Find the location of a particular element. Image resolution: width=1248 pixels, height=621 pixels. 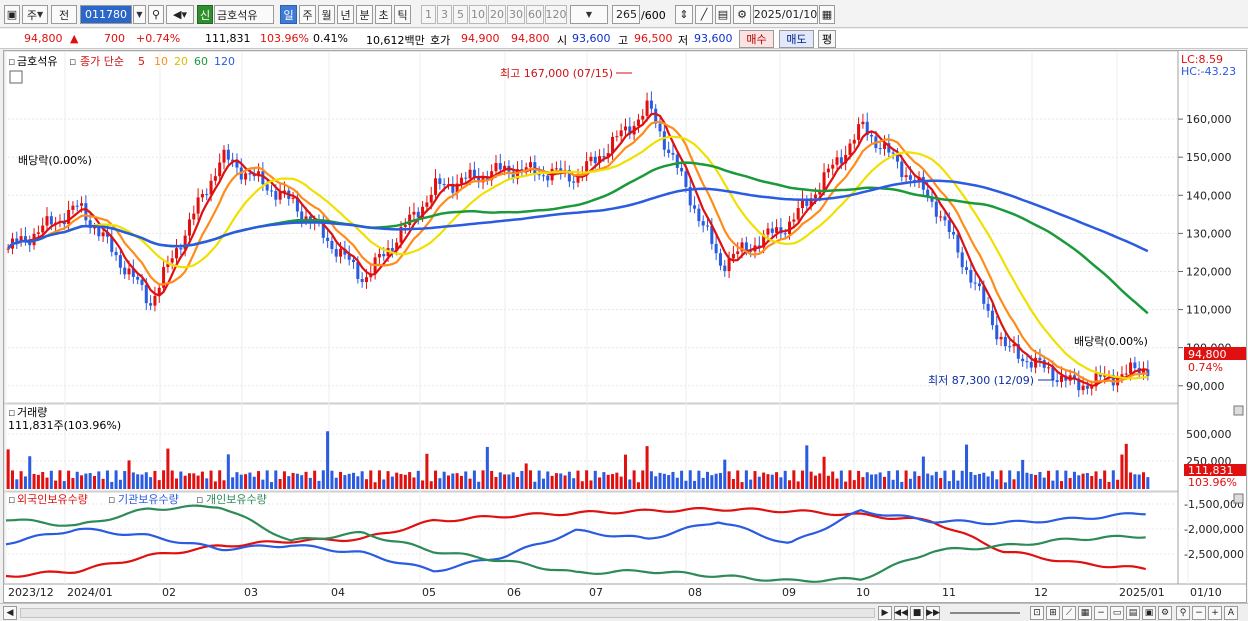

hoga-ask: 94,900 is located at coordinates (480, 38).